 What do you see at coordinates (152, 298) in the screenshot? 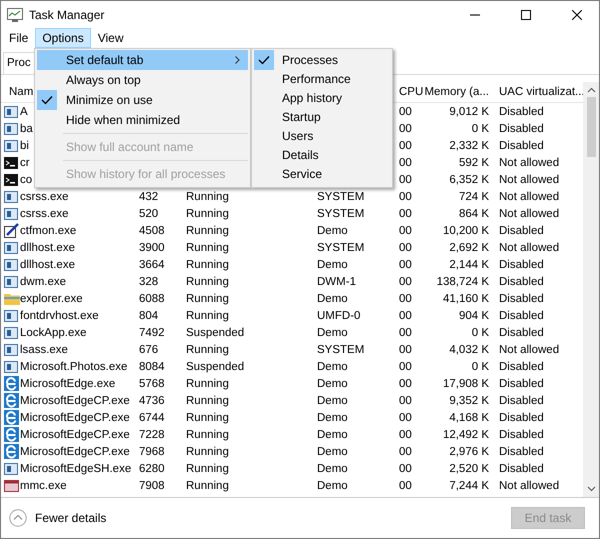
I see `pid-cell: 6088` at bounding box center [152, 298].